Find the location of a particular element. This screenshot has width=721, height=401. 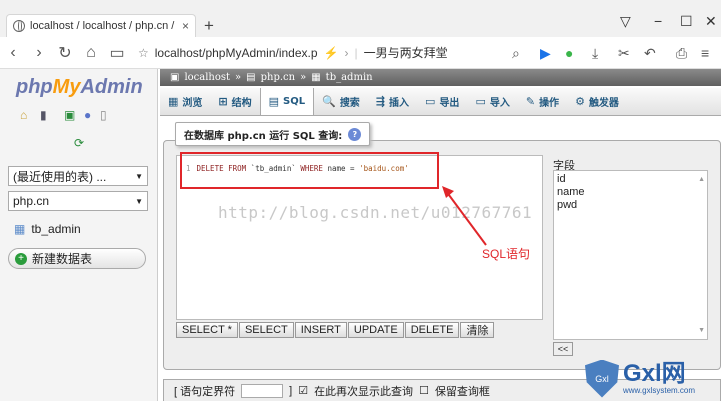

clear-button: 清除 is located at coordinates (477, 330).